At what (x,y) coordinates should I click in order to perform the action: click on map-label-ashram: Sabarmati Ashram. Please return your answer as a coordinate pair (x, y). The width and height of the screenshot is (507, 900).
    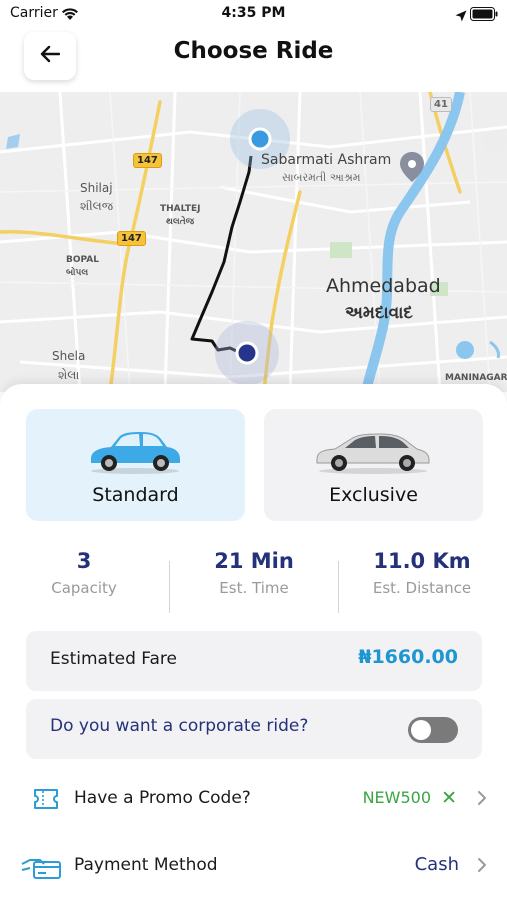
    Looking at the image, I should click on (326, 160).